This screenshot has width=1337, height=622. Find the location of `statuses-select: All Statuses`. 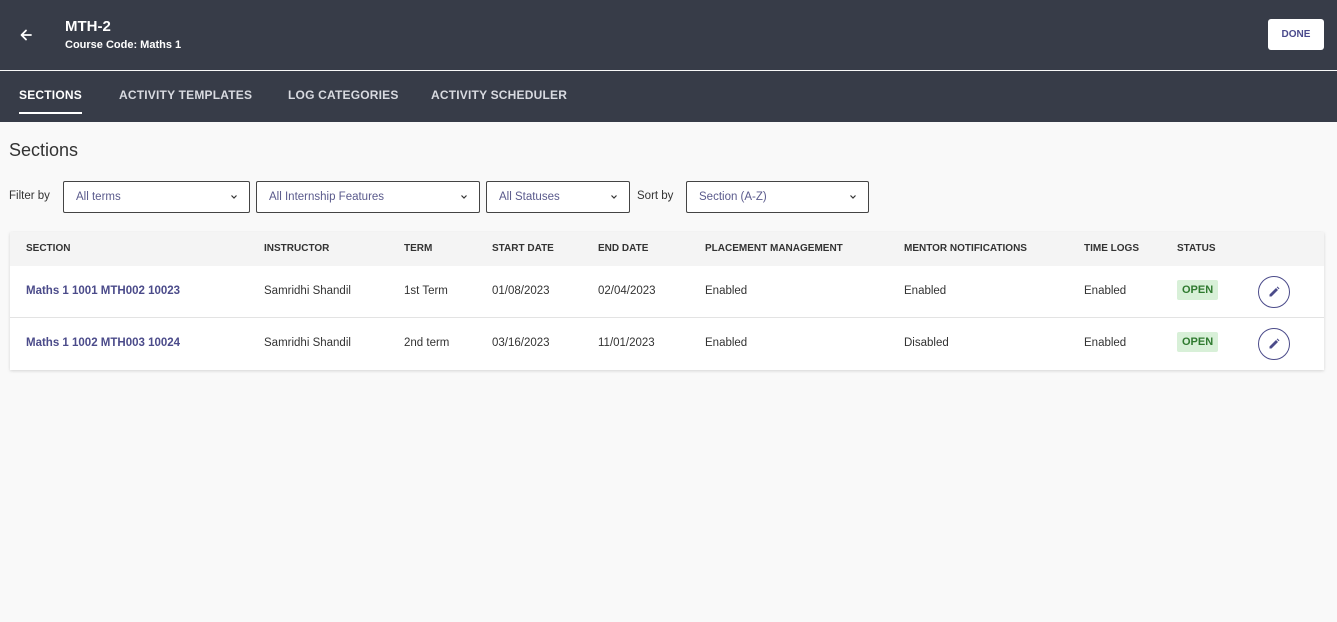

statuses-select: All Statuses is located at coordinates (558, 197).